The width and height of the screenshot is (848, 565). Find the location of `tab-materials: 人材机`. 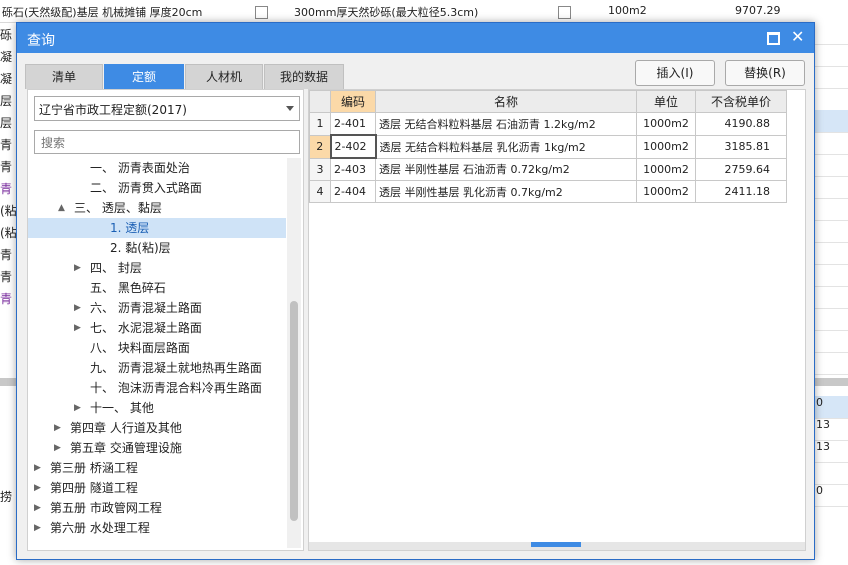

tab-materials: 人材机 is located at coordinates (224, 76).